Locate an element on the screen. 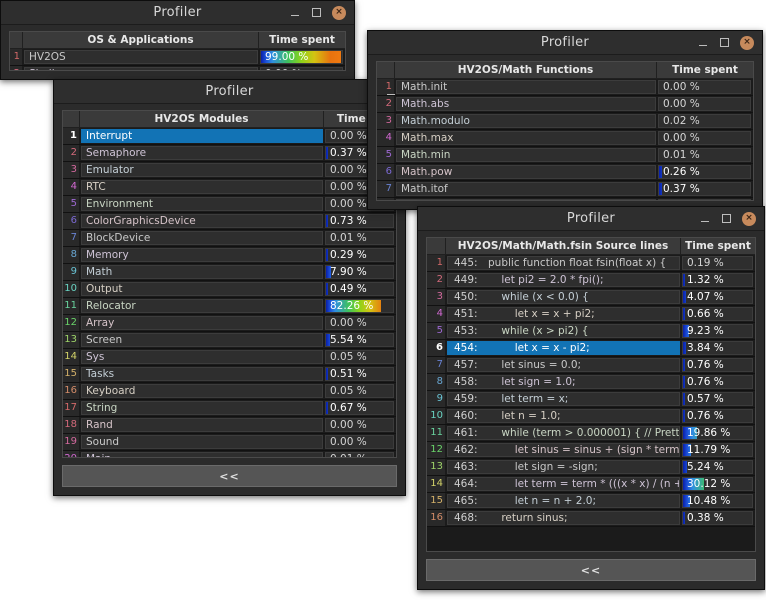 Image resolution: width=766 pixels, height=600 pixels. row-label: 463: let sign = -sign; is located at coordinates (563, 467).